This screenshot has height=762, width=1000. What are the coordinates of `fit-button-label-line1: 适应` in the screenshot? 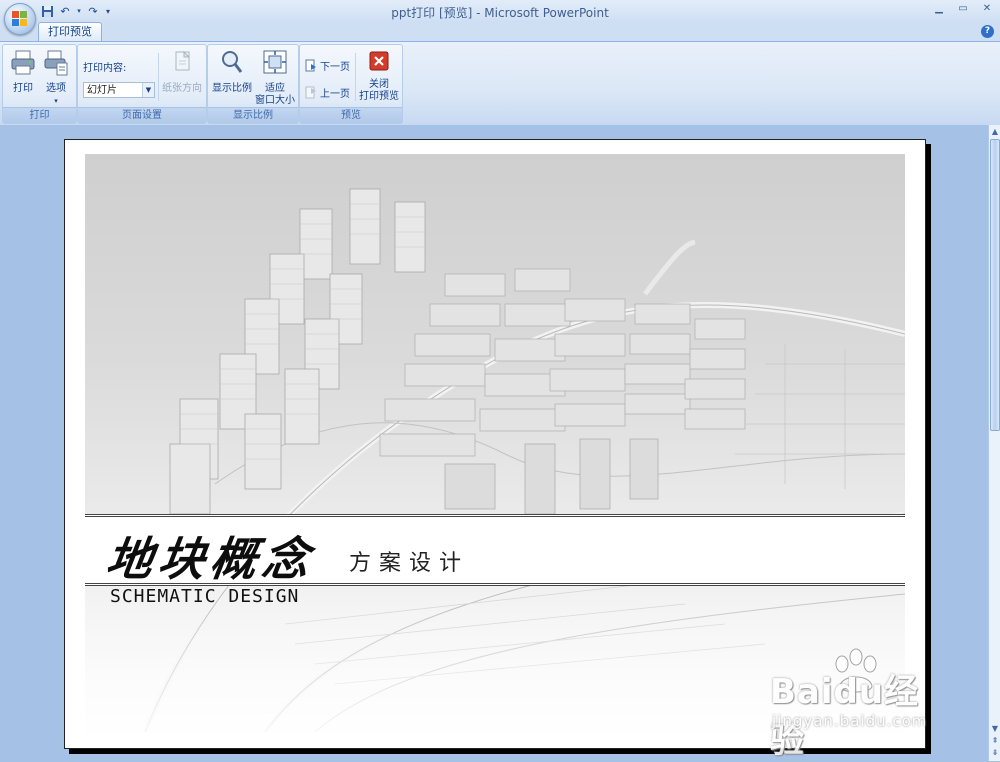 It's located at (275, 88).